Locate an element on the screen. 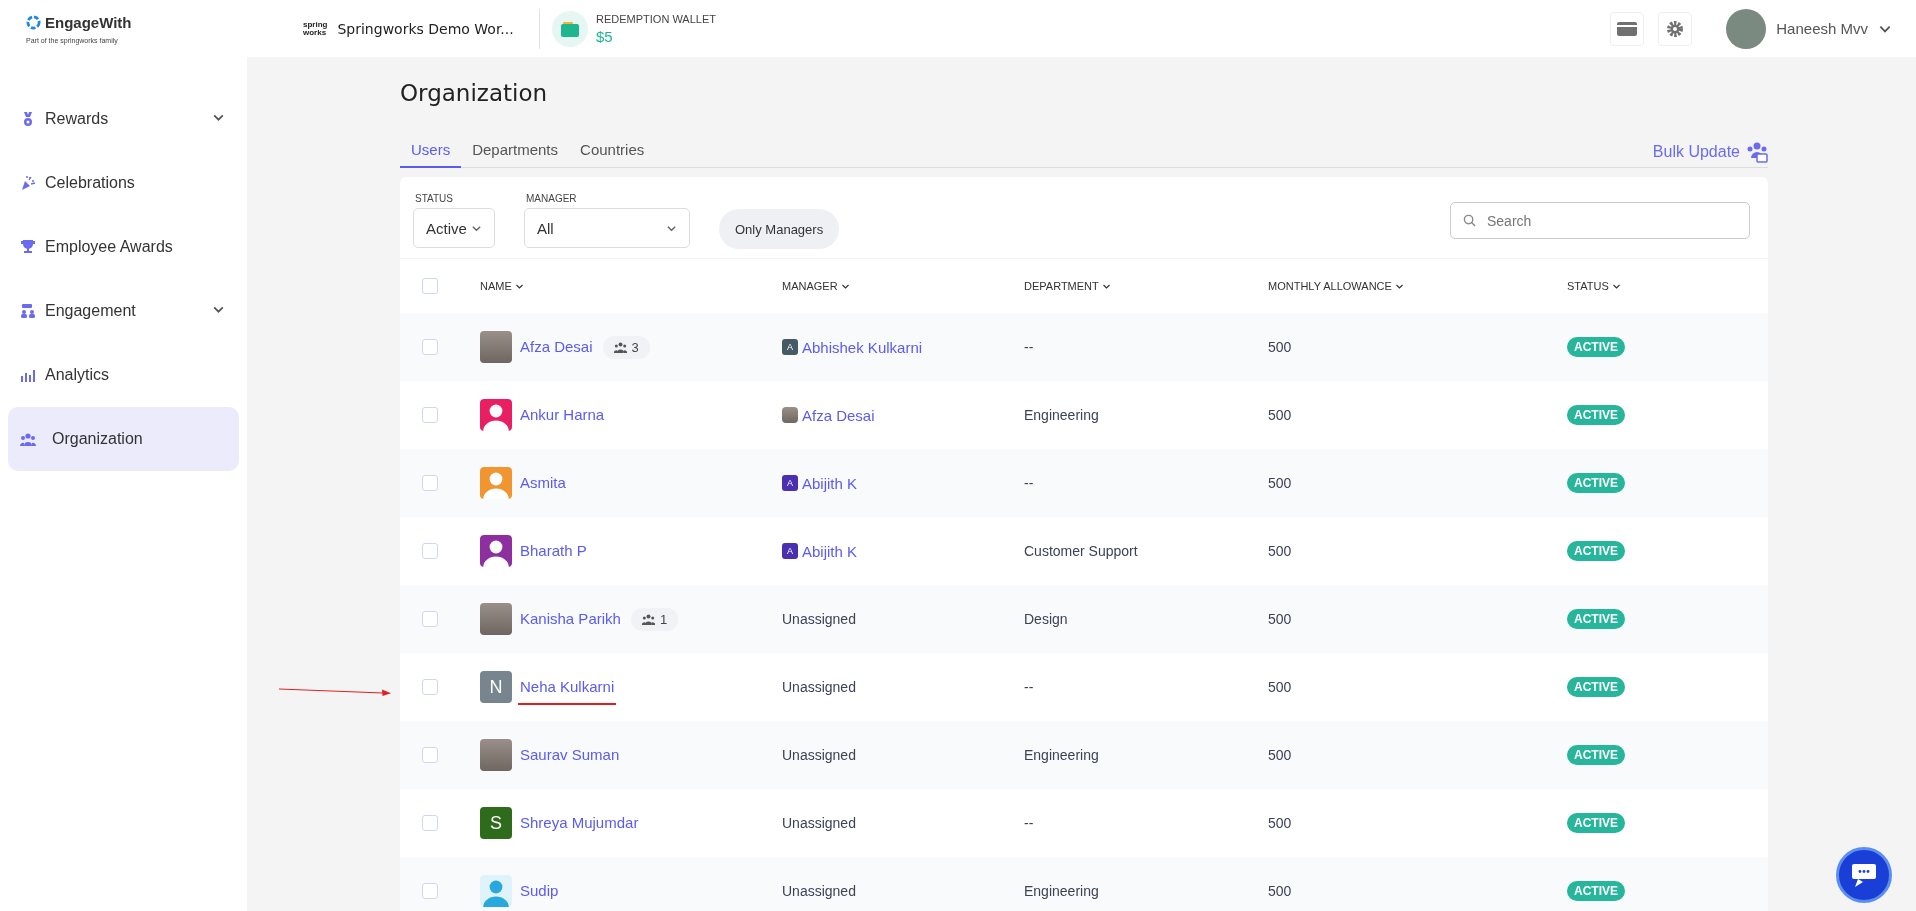  department-text: Design is located at coordinates (1046, 619).